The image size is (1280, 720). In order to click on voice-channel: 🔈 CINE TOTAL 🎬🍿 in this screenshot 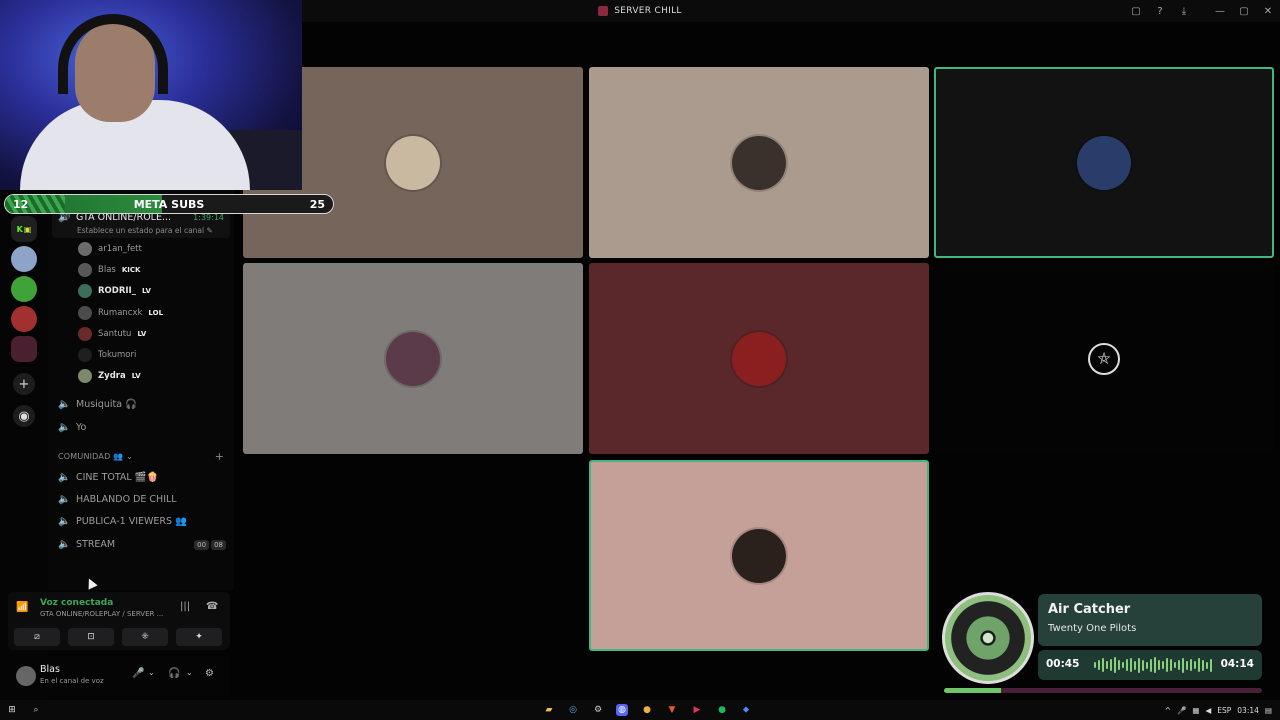, I will do `click(108, 477)`.